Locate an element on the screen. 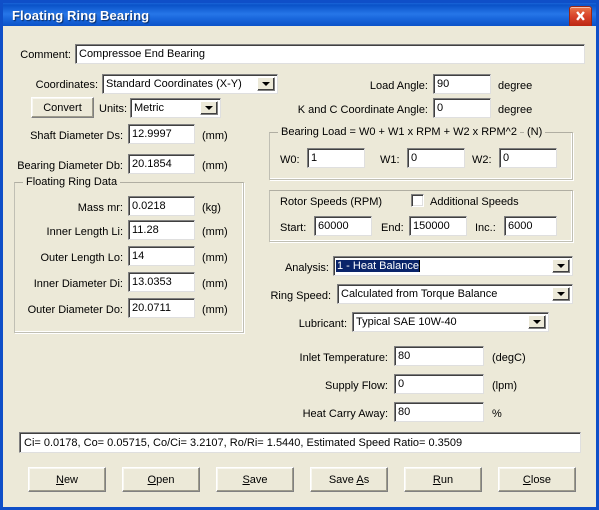 This screenshot has width=599, height=510. run-button: Run is located at coordinates (443, 479).